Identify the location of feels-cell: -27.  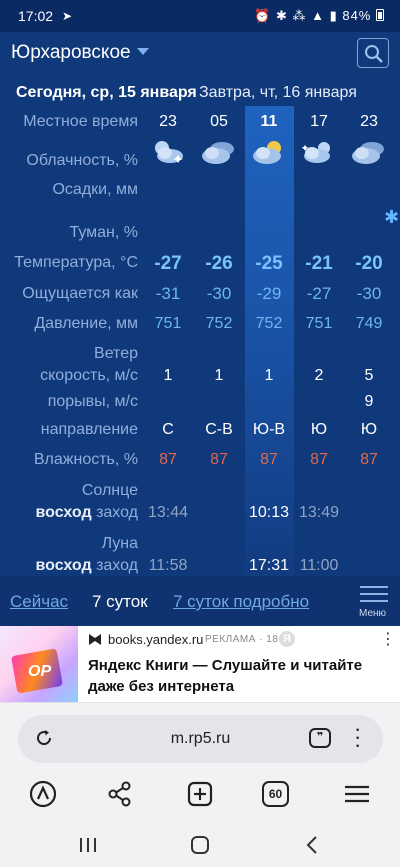
(319, 293).